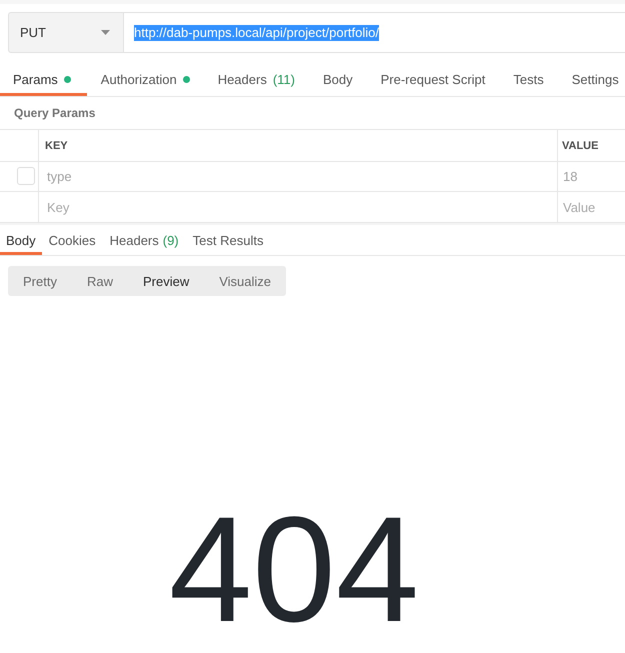  Describe the element at coordinates (337, 79) in the screenshot. I see `request-tab: Body` at that location.